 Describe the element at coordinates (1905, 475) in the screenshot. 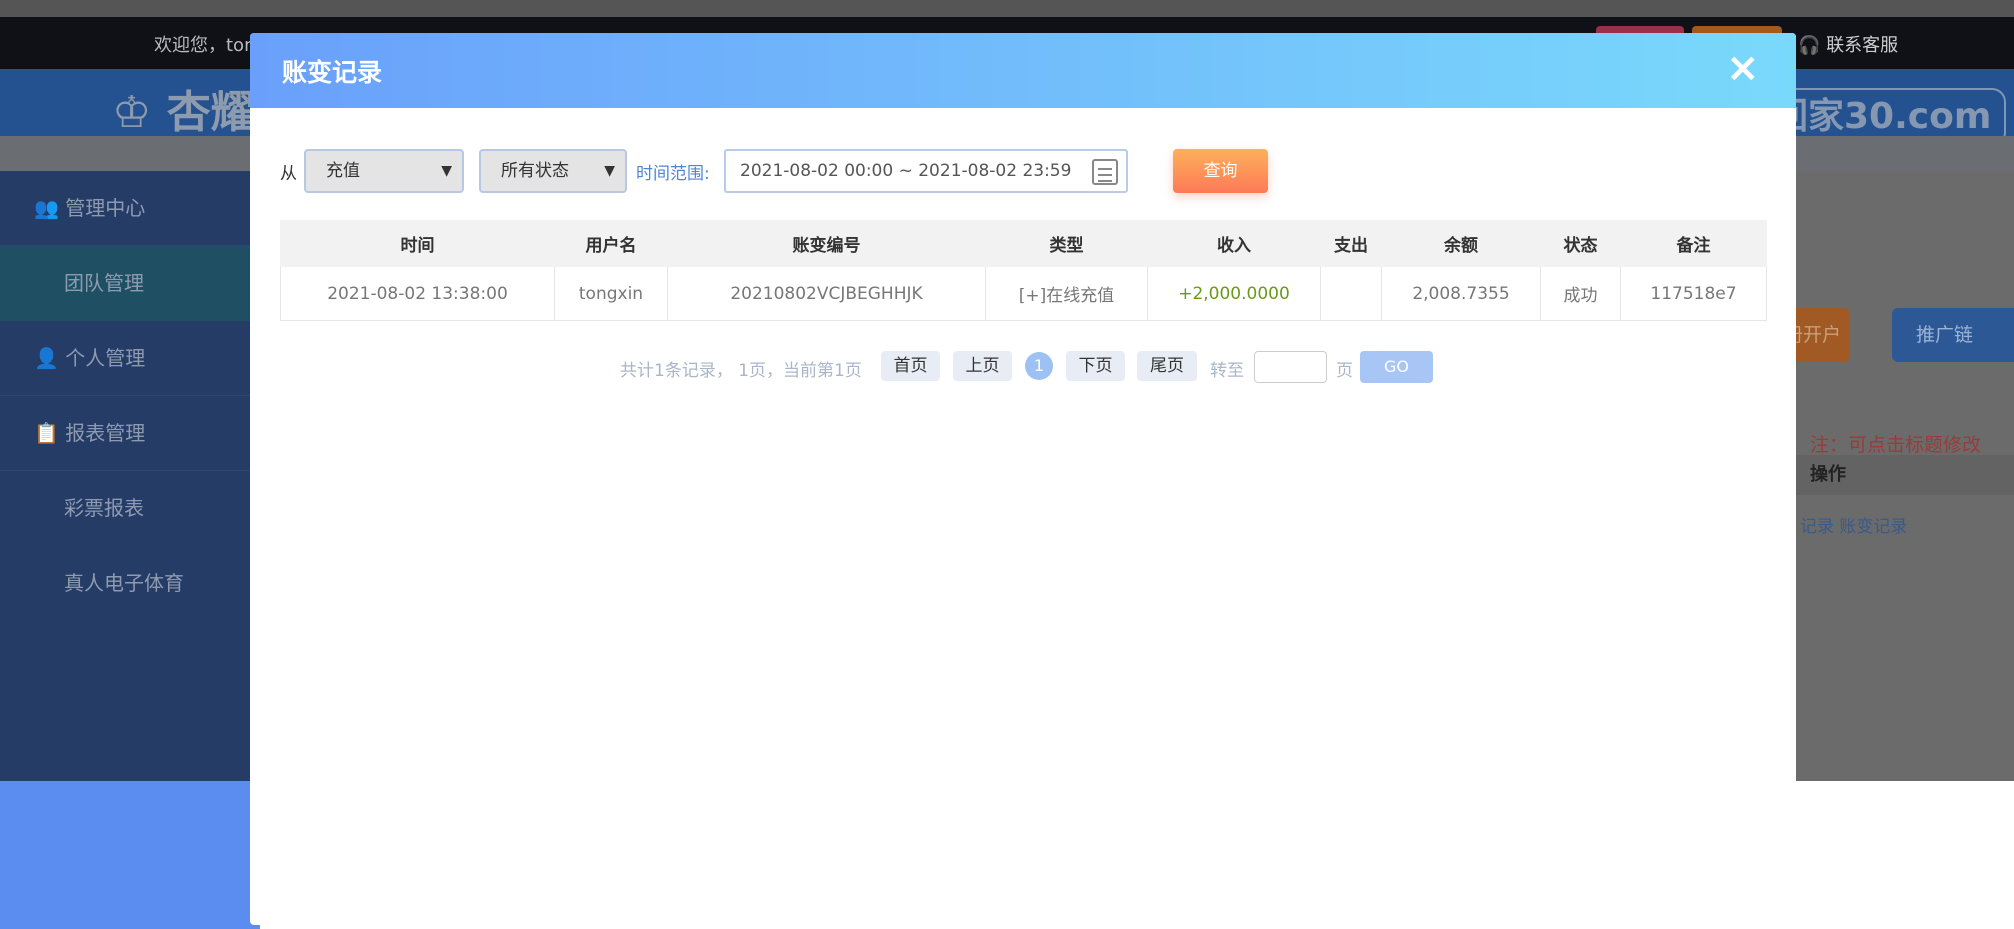

I see `op-header: 操作` at that location.